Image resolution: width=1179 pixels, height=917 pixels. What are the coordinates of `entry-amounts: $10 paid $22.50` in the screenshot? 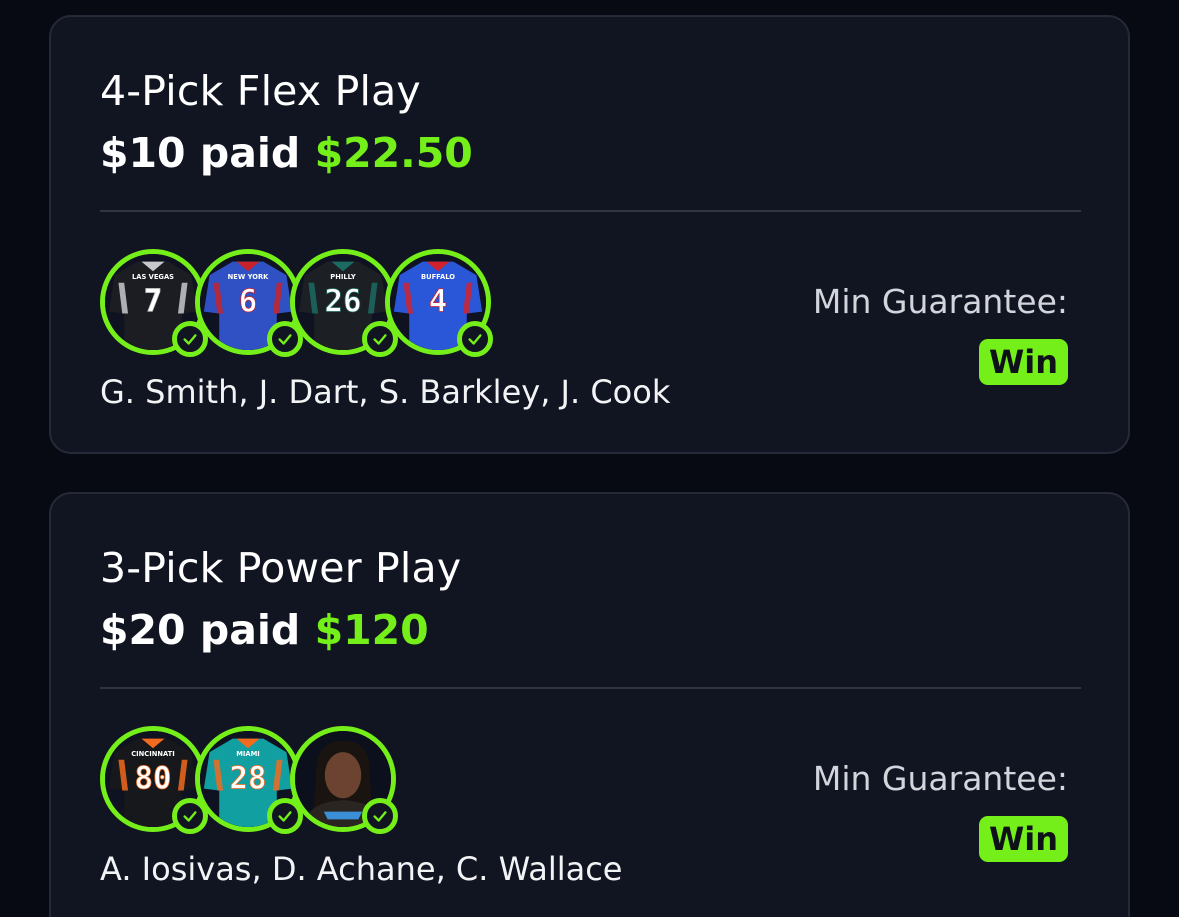 It's located at (286, 153).